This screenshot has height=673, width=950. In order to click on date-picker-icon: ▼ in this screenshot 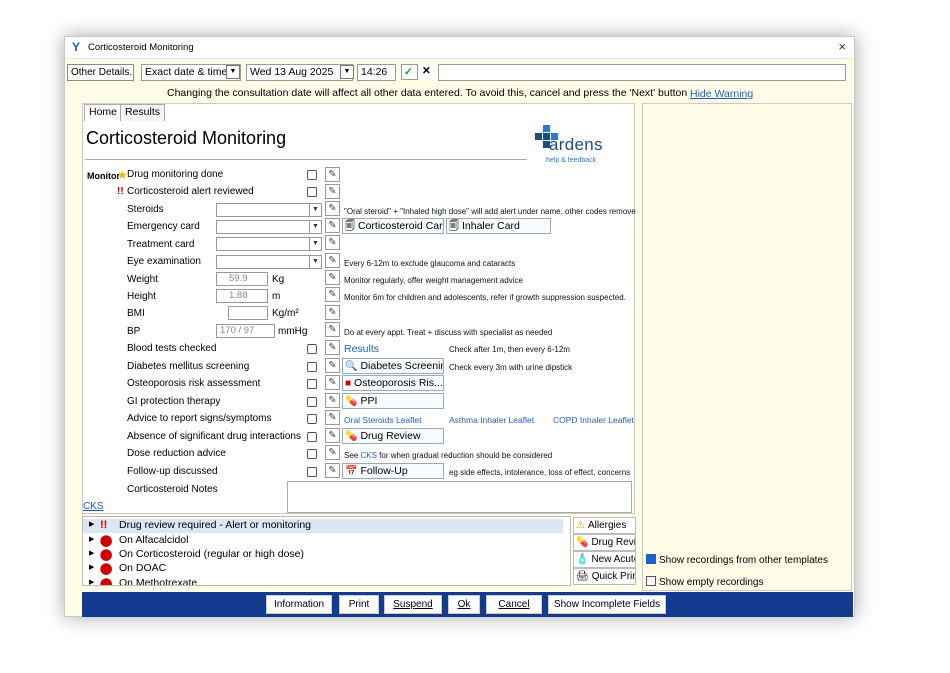, I will do `click(347, 72)`.